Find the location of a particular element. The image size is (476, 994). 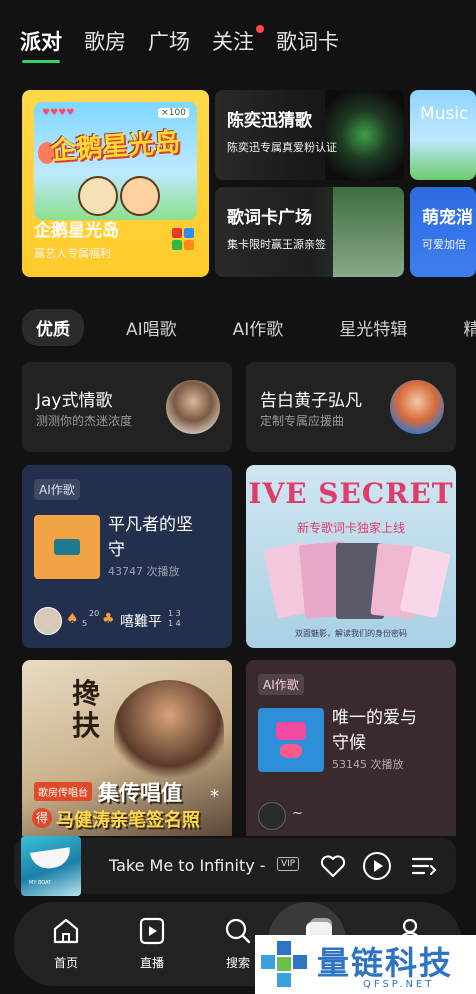

chip-quality: 优质 is located at coordinates (53, 327).